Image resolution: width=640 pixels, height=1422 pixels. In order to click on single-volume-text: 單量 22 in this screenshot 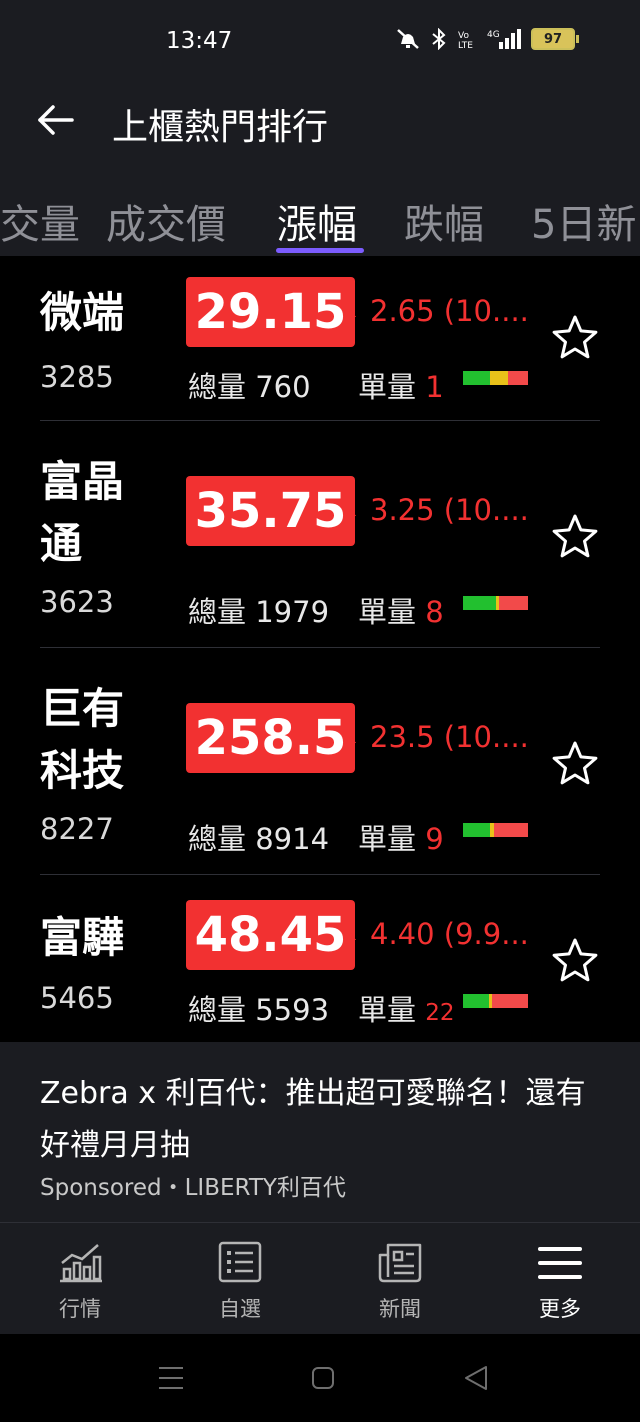, I will do `click(406, 1008)`.